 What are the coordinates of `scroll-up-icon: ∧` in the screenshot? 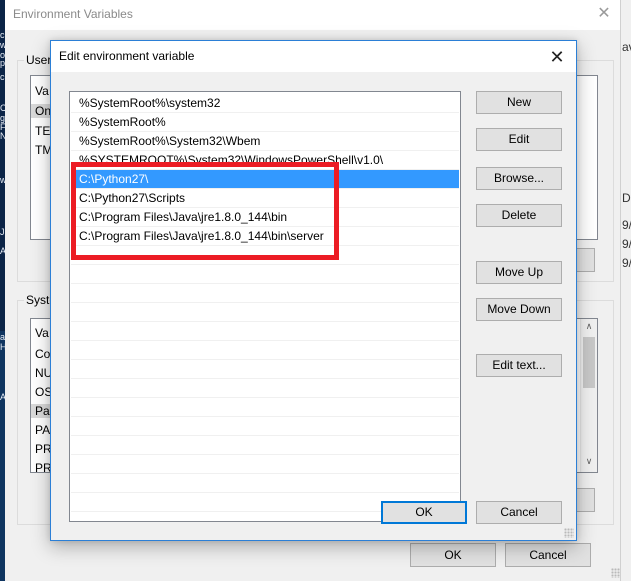 It's located at (589, 328).